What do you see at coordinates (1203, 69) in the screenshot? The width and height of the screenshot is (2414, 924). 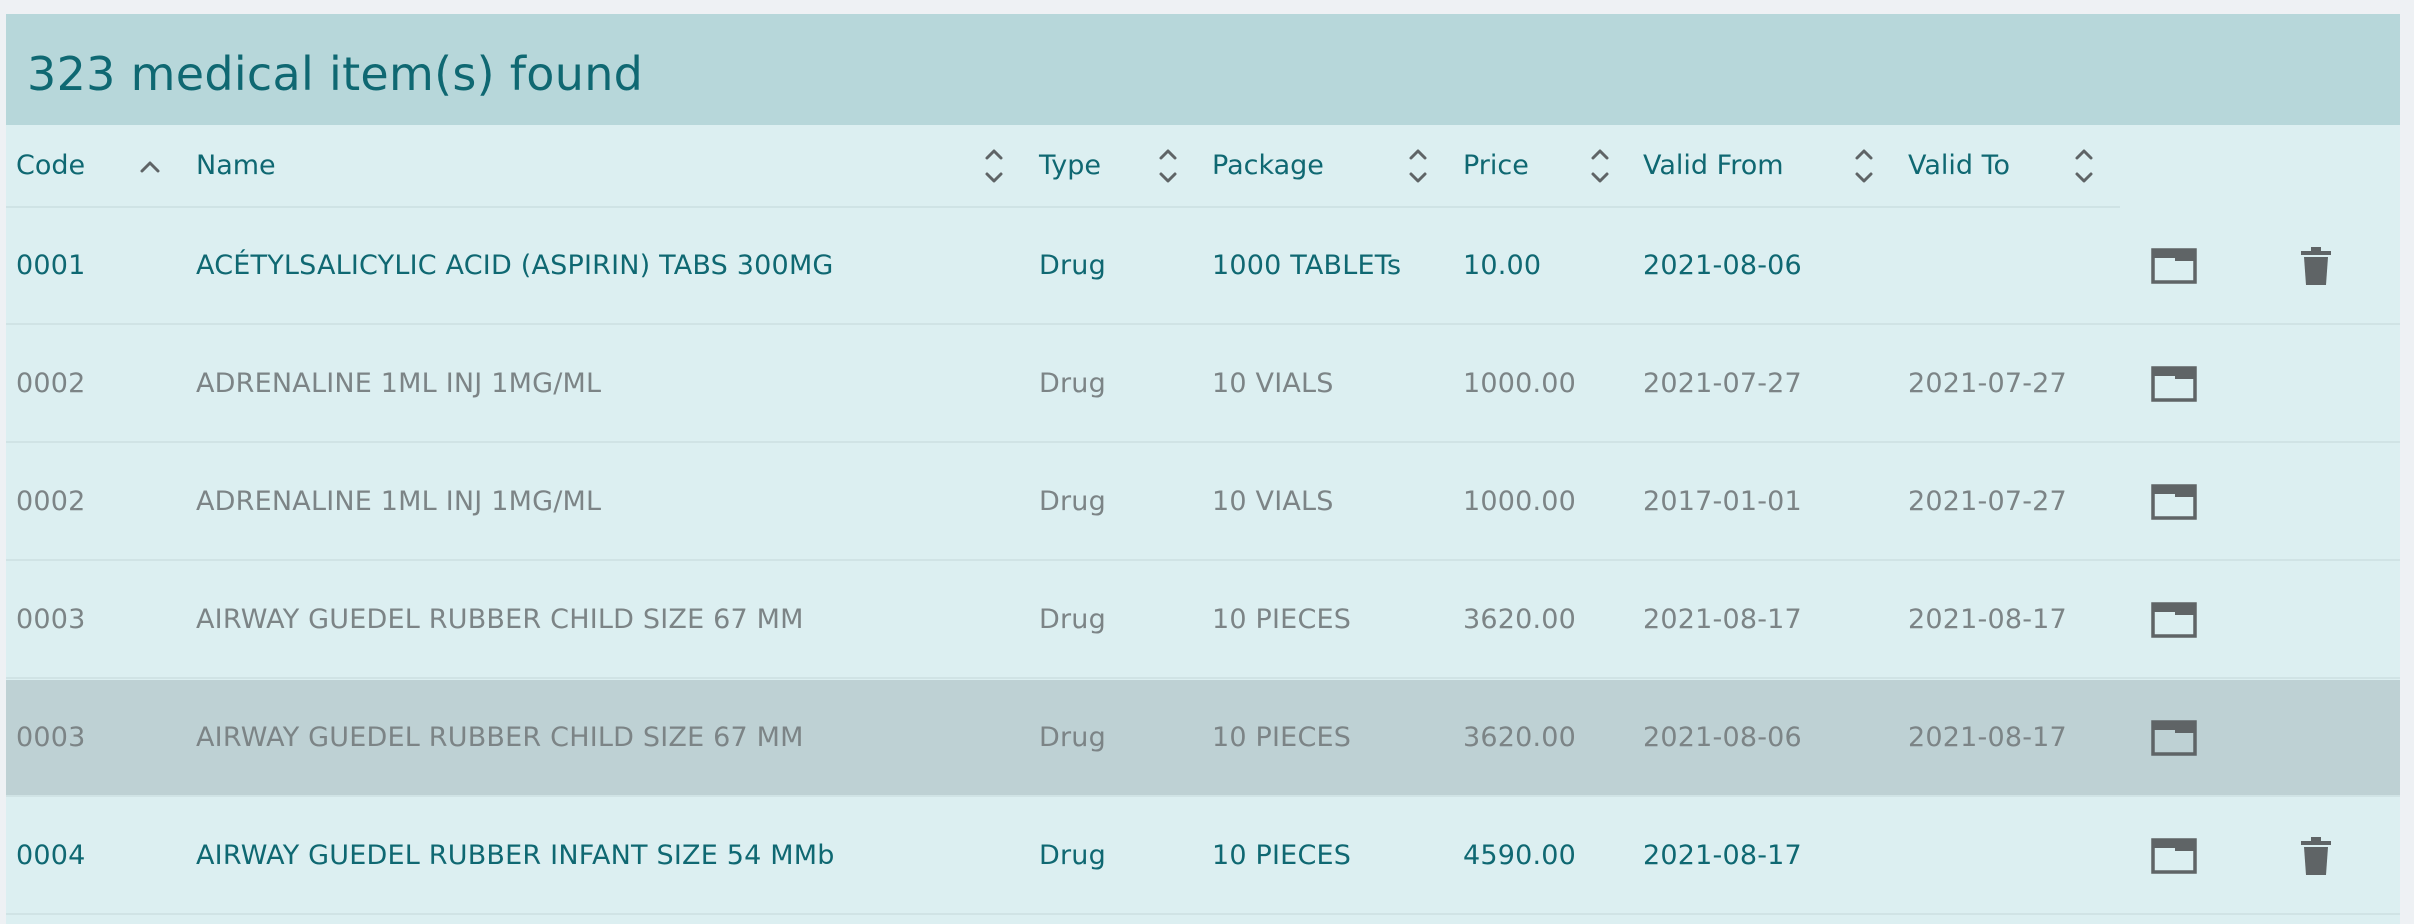 I see `results-header: 323 medical item(s) found` at bounding box center [1203, 69].